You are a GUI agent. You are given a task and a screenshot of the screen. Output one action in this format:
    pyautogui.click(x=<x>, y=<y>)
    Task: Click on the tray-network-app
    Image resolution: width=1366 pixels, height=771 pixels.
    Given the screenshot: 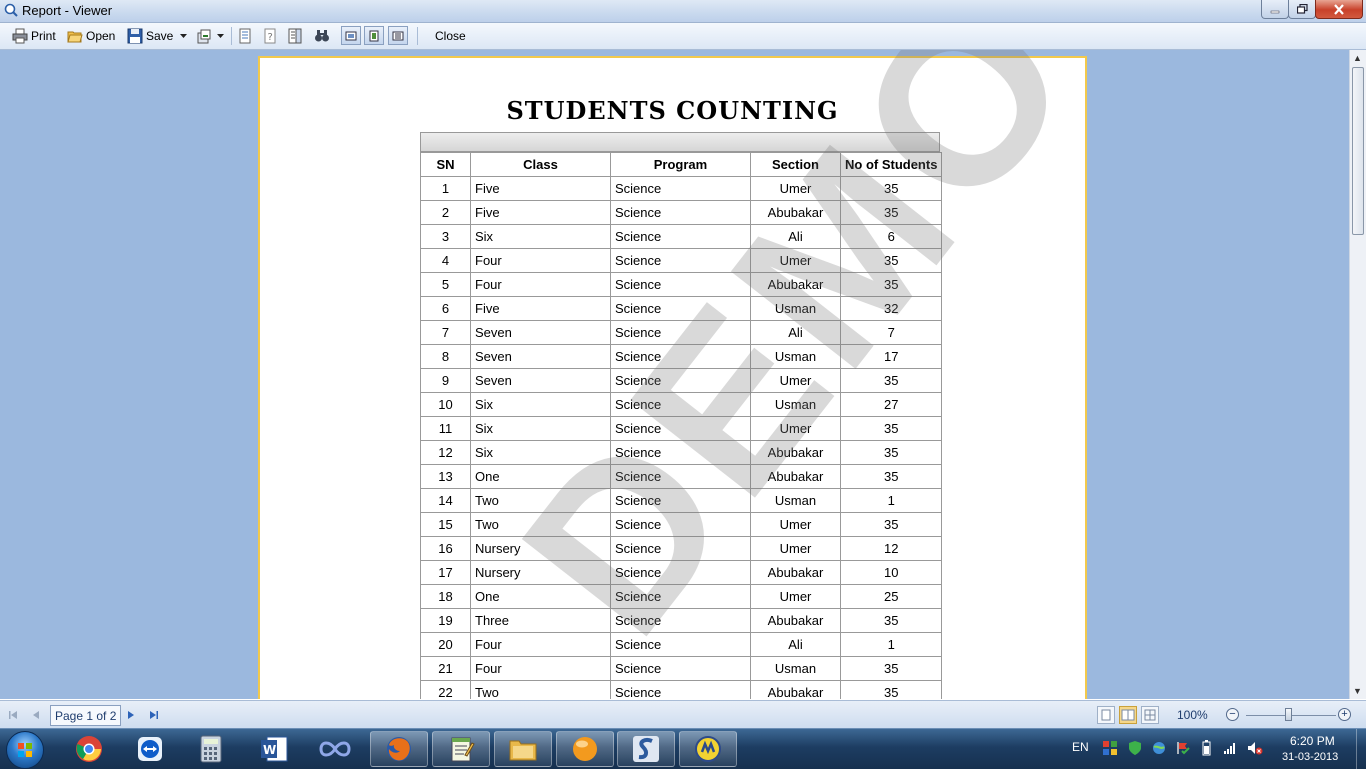 What is the action you would take?
    pyautogui.click(x=1159, y=749)
    